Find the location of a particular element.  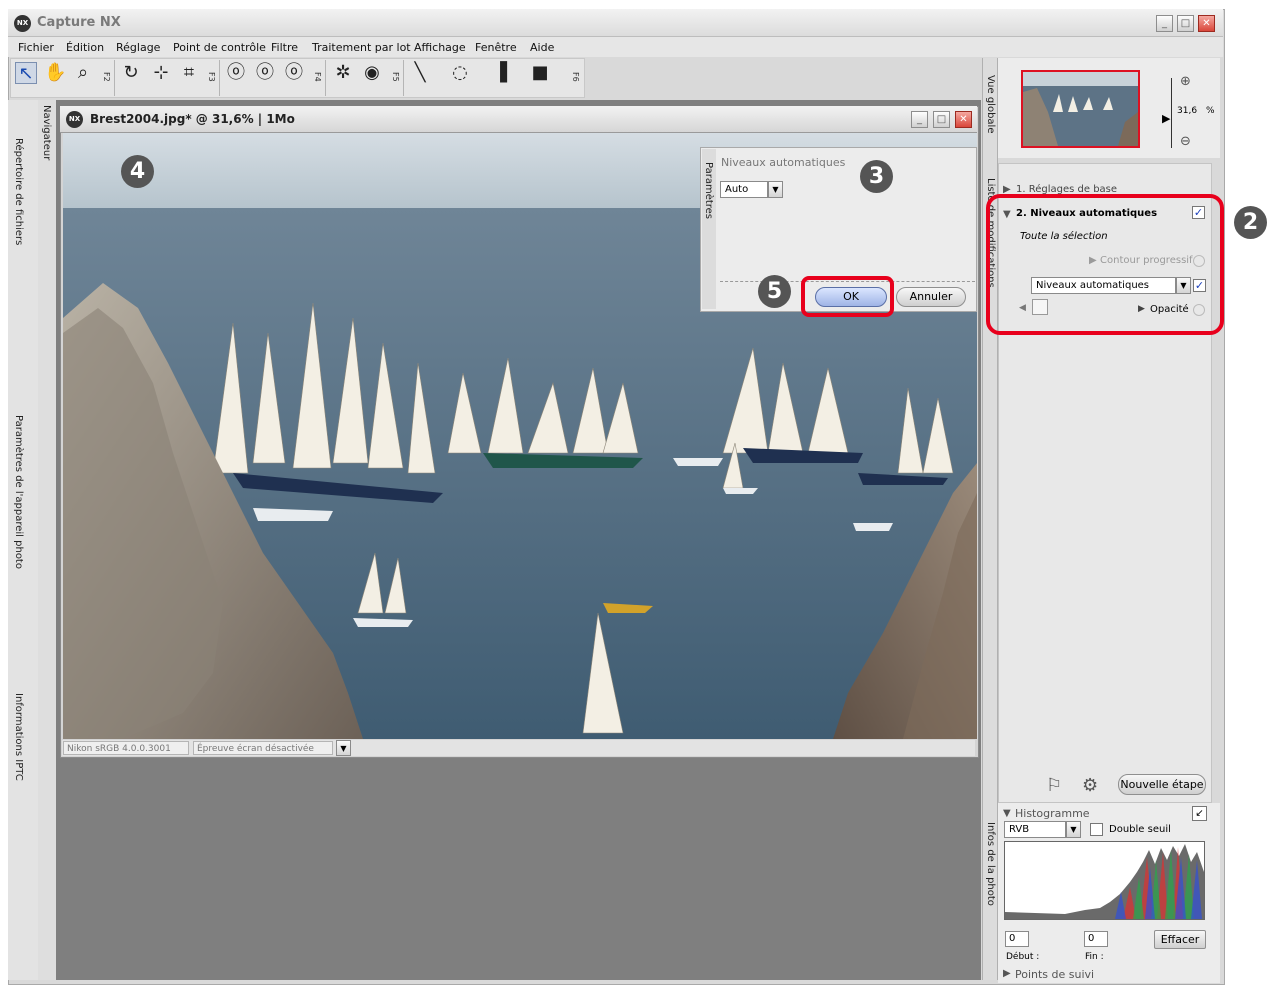

menu-control-point: Point de contrôle is located at coordinates (219, 47).